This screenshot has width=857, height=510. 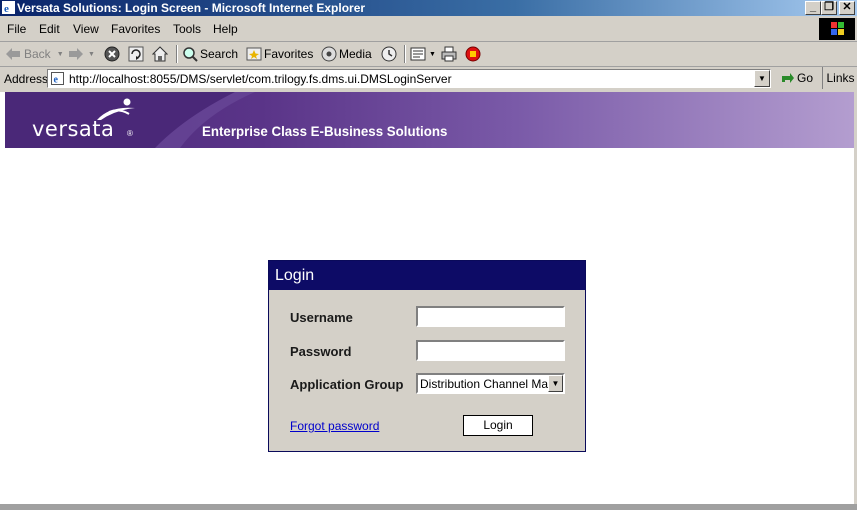 What do you see at coordinates (329, 54) in the screenshot?
I see `media-icon` at bounding box center [329, 54].